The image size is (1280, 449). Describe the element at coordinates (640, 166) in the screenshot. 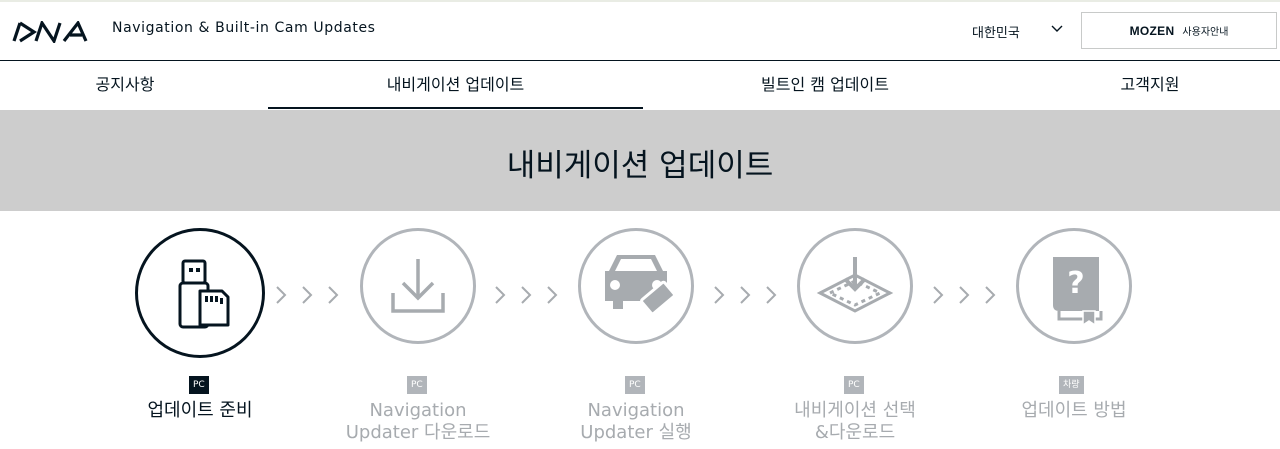

I see `page-title: 내비게이션 업데이트` at that location.